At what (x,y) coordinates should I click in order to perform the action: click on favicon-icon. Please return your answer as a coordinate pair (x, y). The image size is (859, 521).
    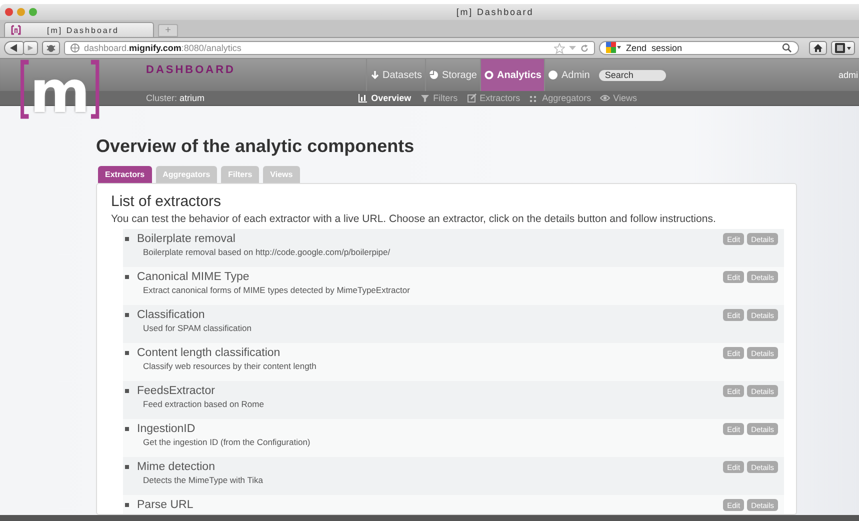
    Looking at the image, I should click on (16, 30).